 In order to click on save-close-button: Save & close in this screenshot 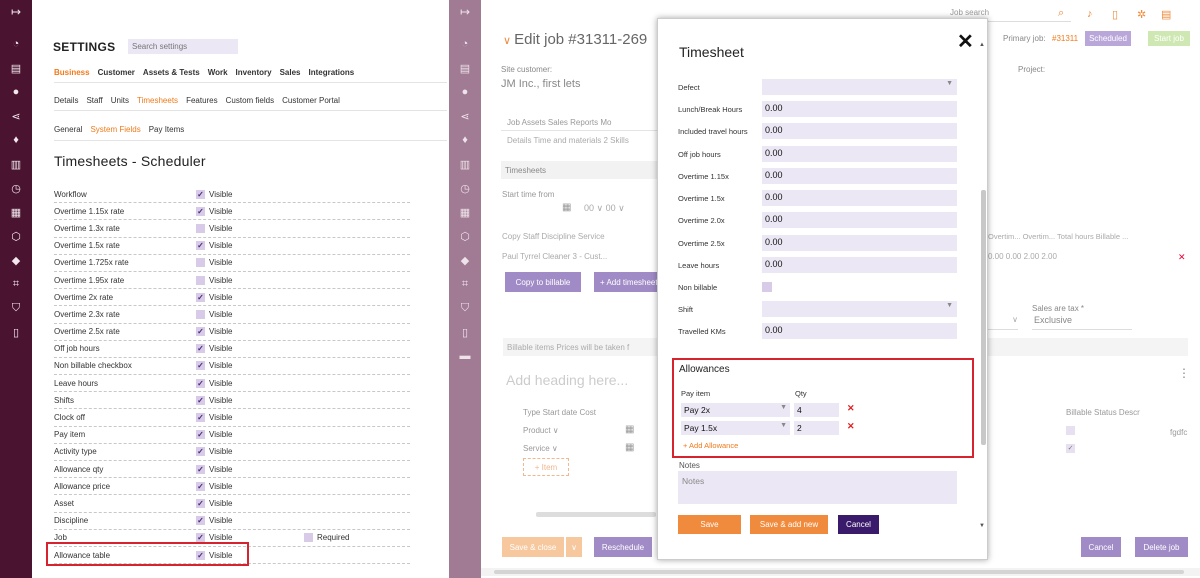, I will do `click(533, 547)`.